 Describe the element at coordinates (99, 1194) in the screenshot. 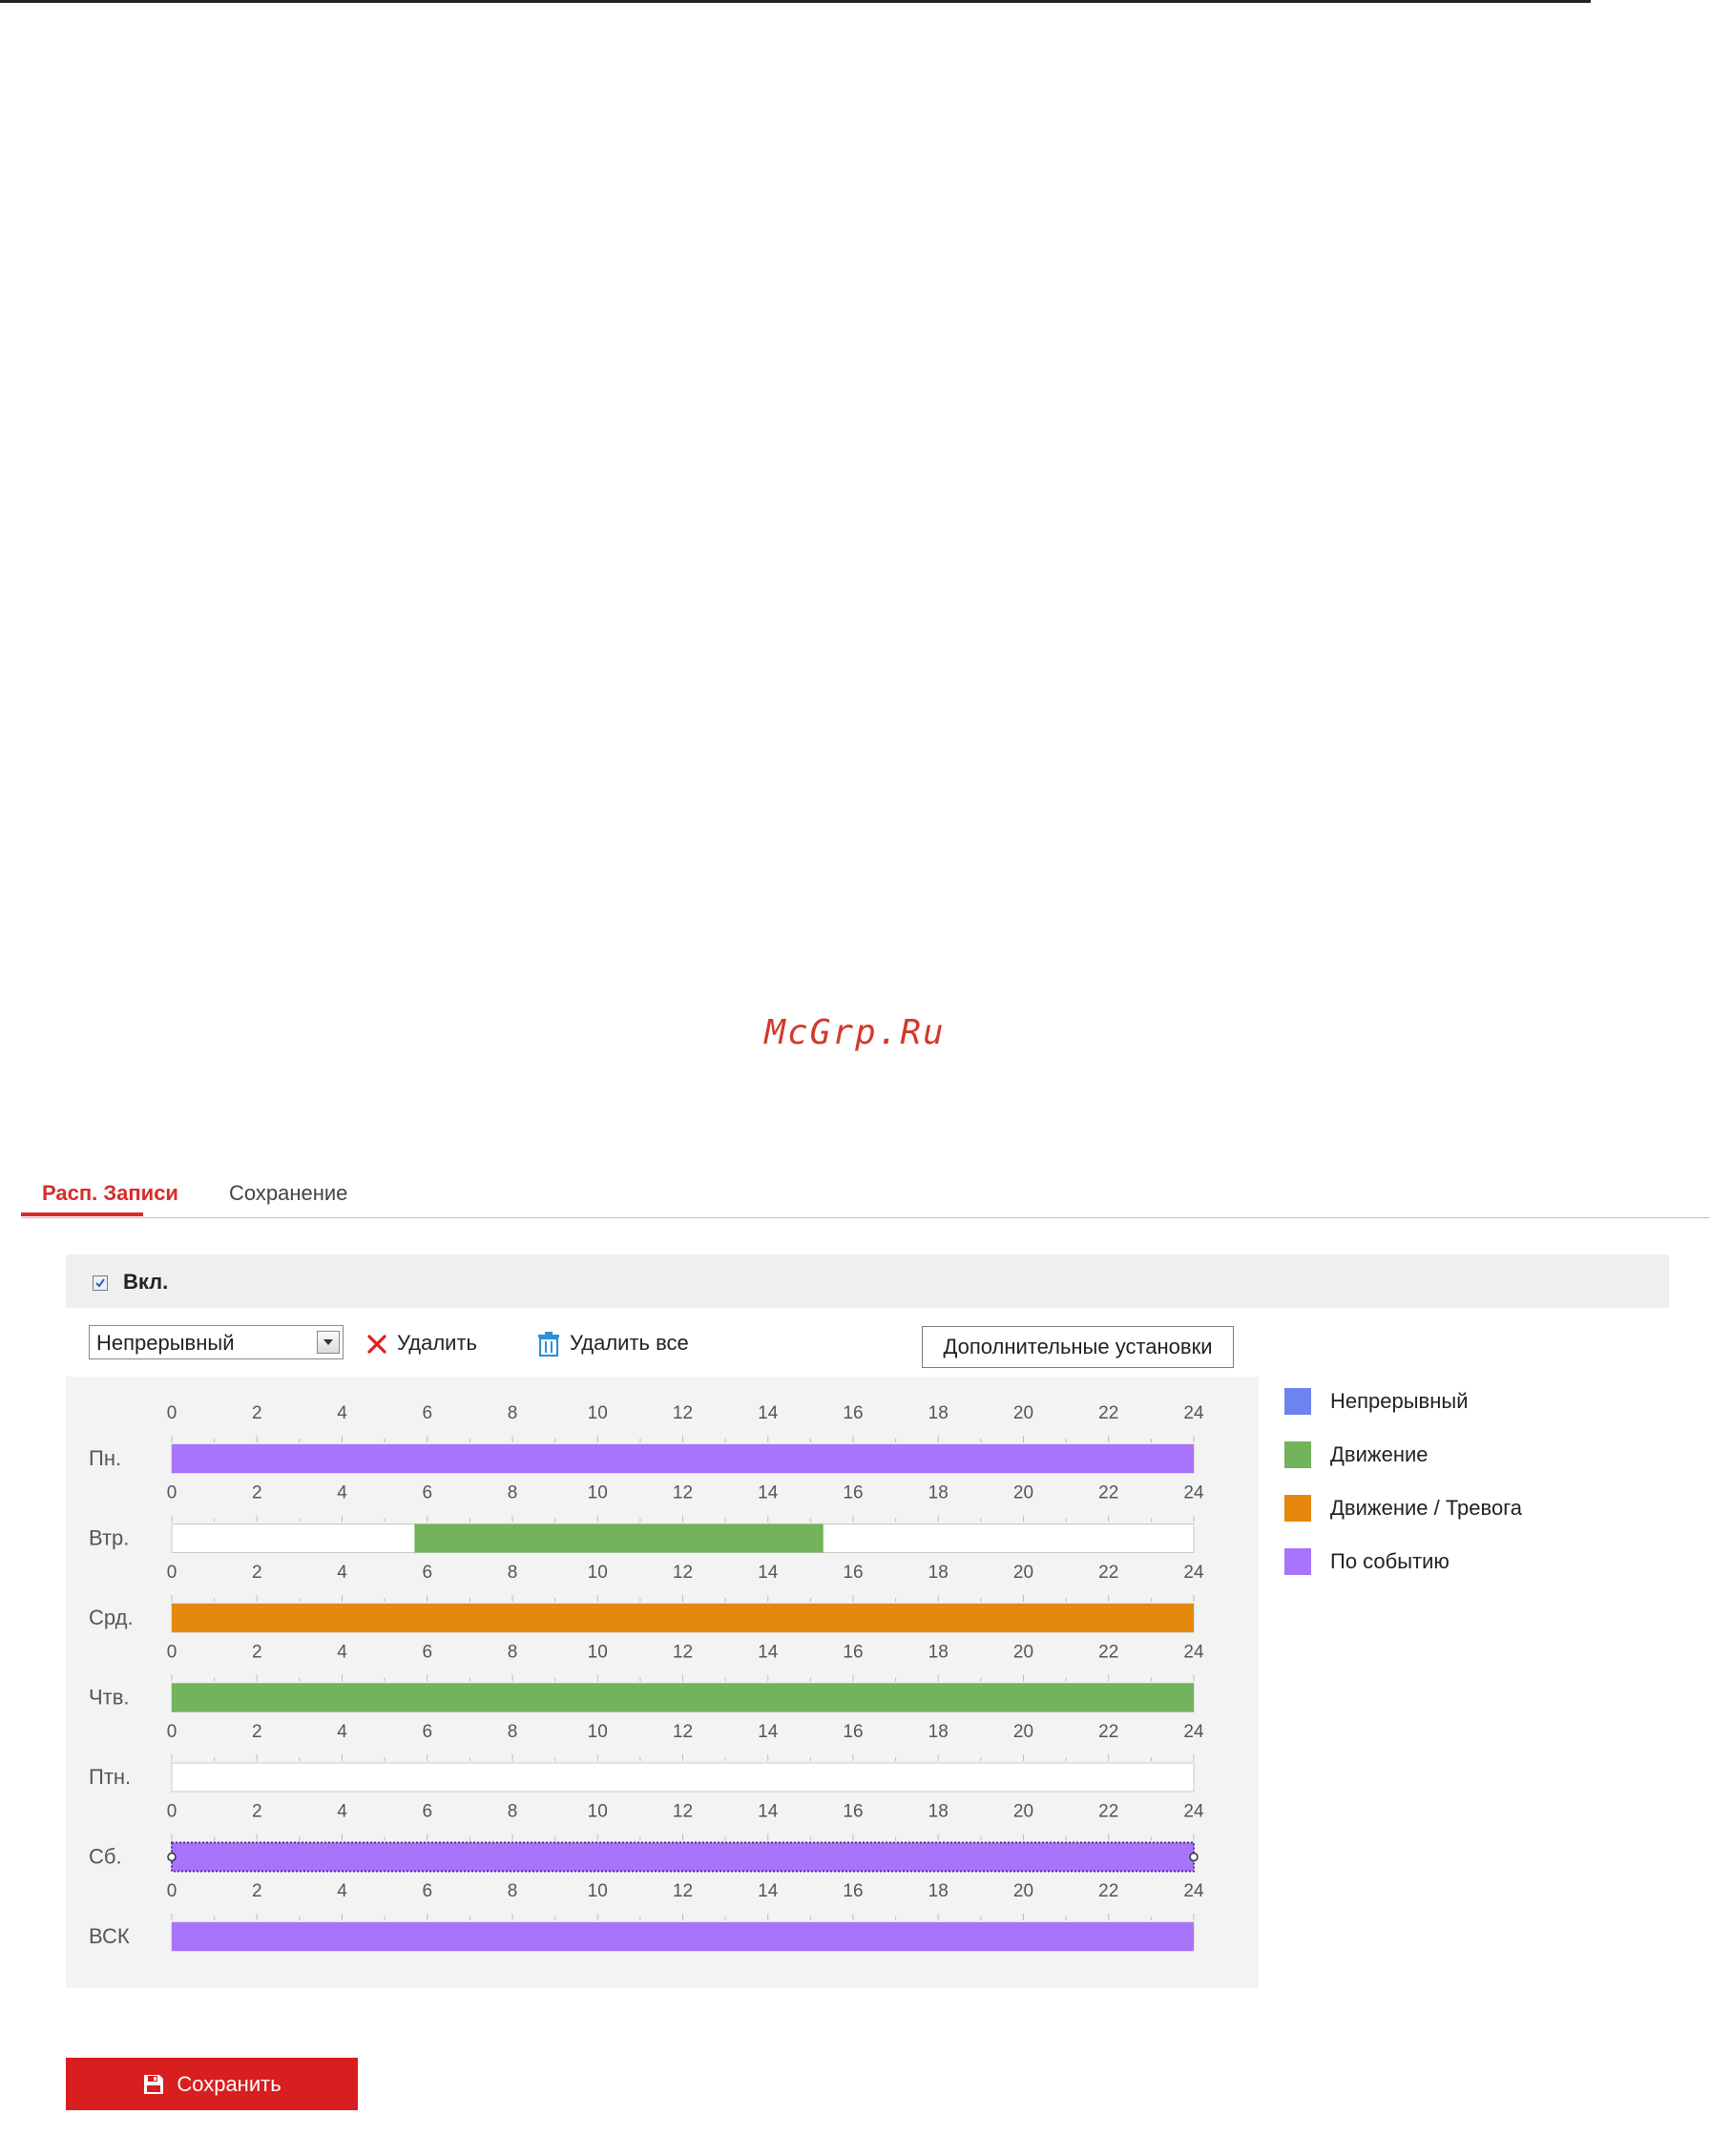

I see `tab-record-schedule: Расп. Записи` at that location.